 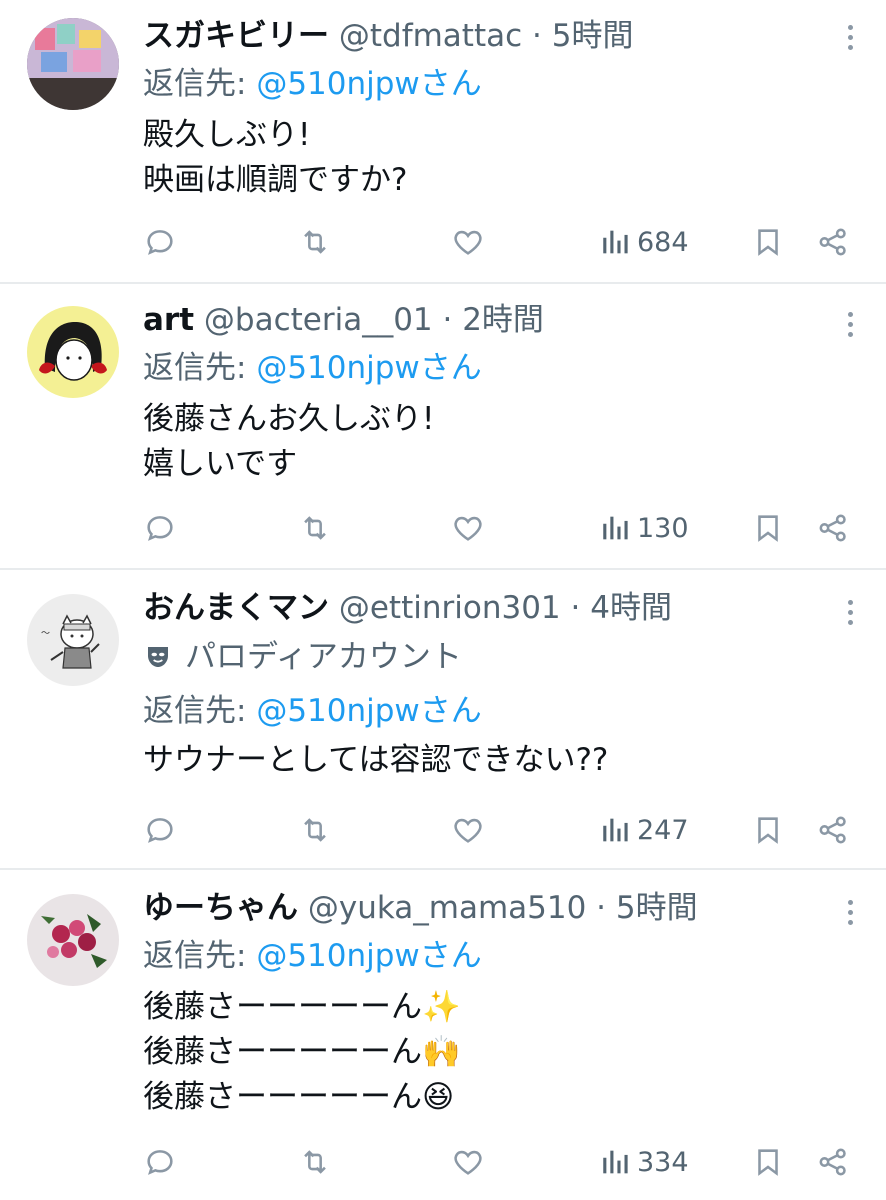 What do you see at coordinates (220, 908) in the screenshot?
I see `display-name: ゆーちゃん` at bounding box center [220, 908].